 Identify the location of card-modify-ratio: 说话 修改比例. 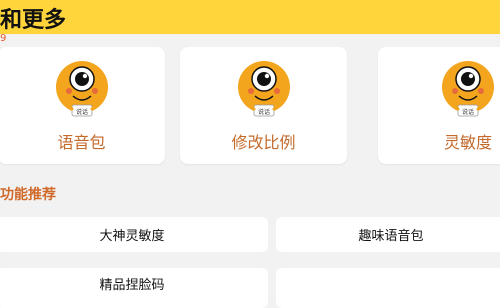
(263, 105).